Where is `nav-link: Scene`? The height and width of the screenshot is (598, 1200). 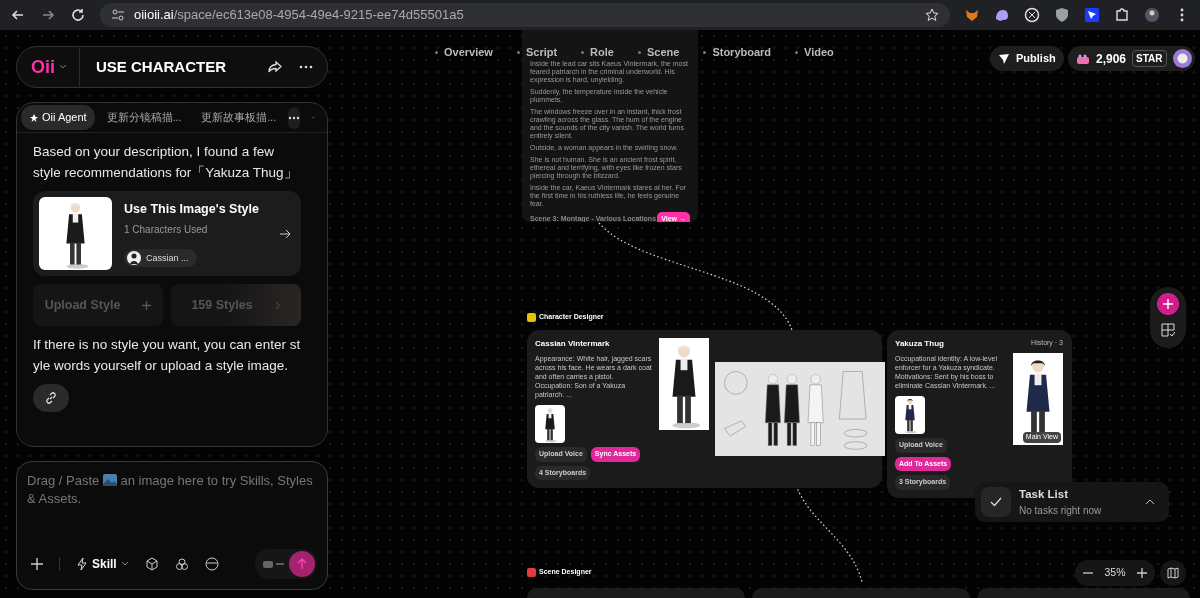 nav-link: Scene is located at coordinates (658, 52).